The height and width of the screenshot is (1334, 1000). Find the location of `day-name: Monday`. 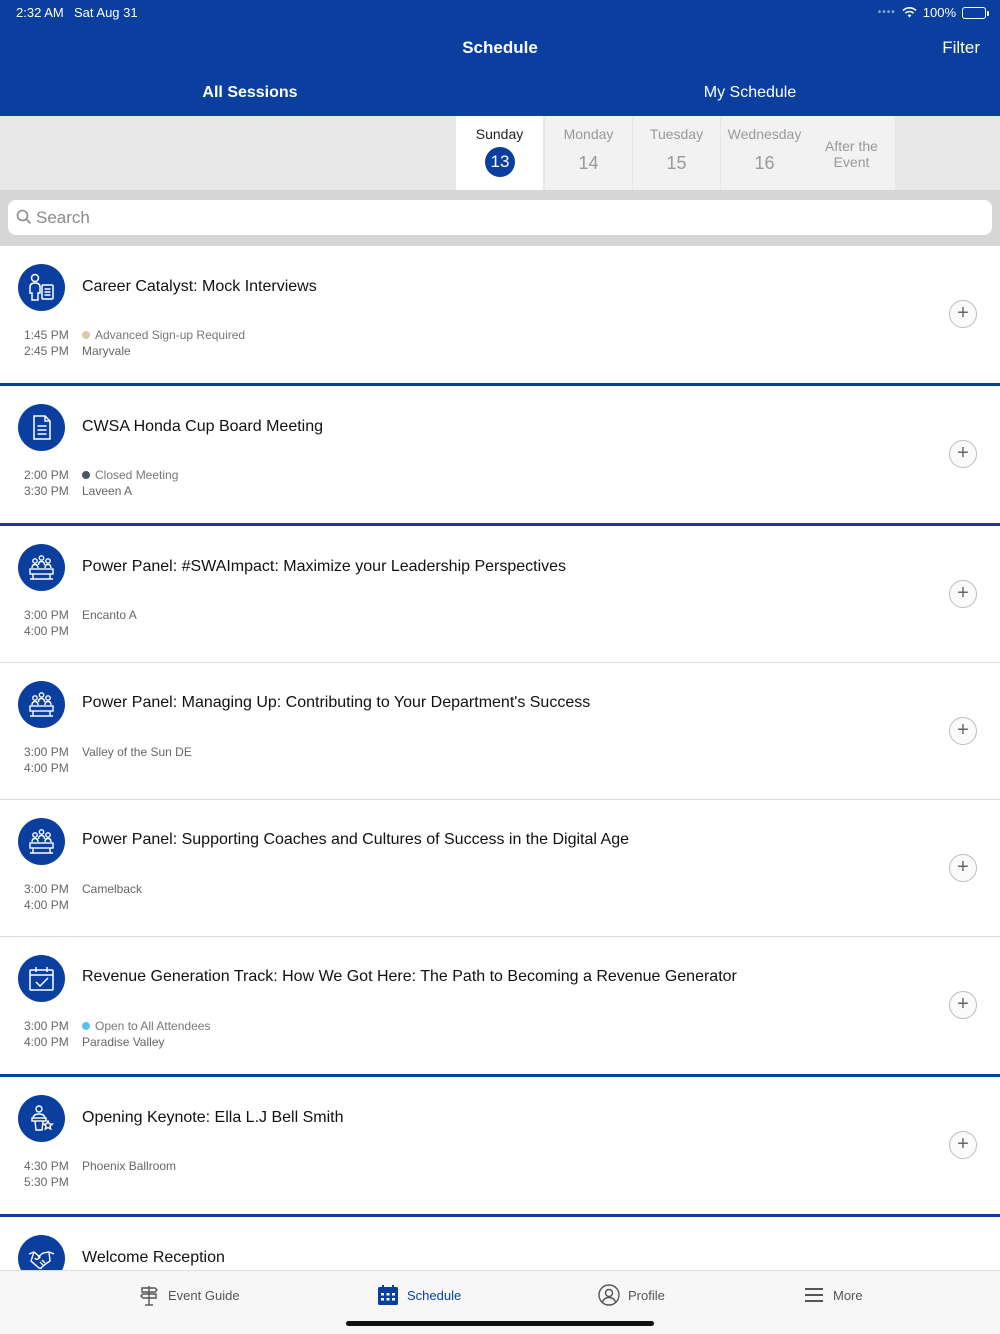

day-name: Monday is located at coordinates (588, 134).